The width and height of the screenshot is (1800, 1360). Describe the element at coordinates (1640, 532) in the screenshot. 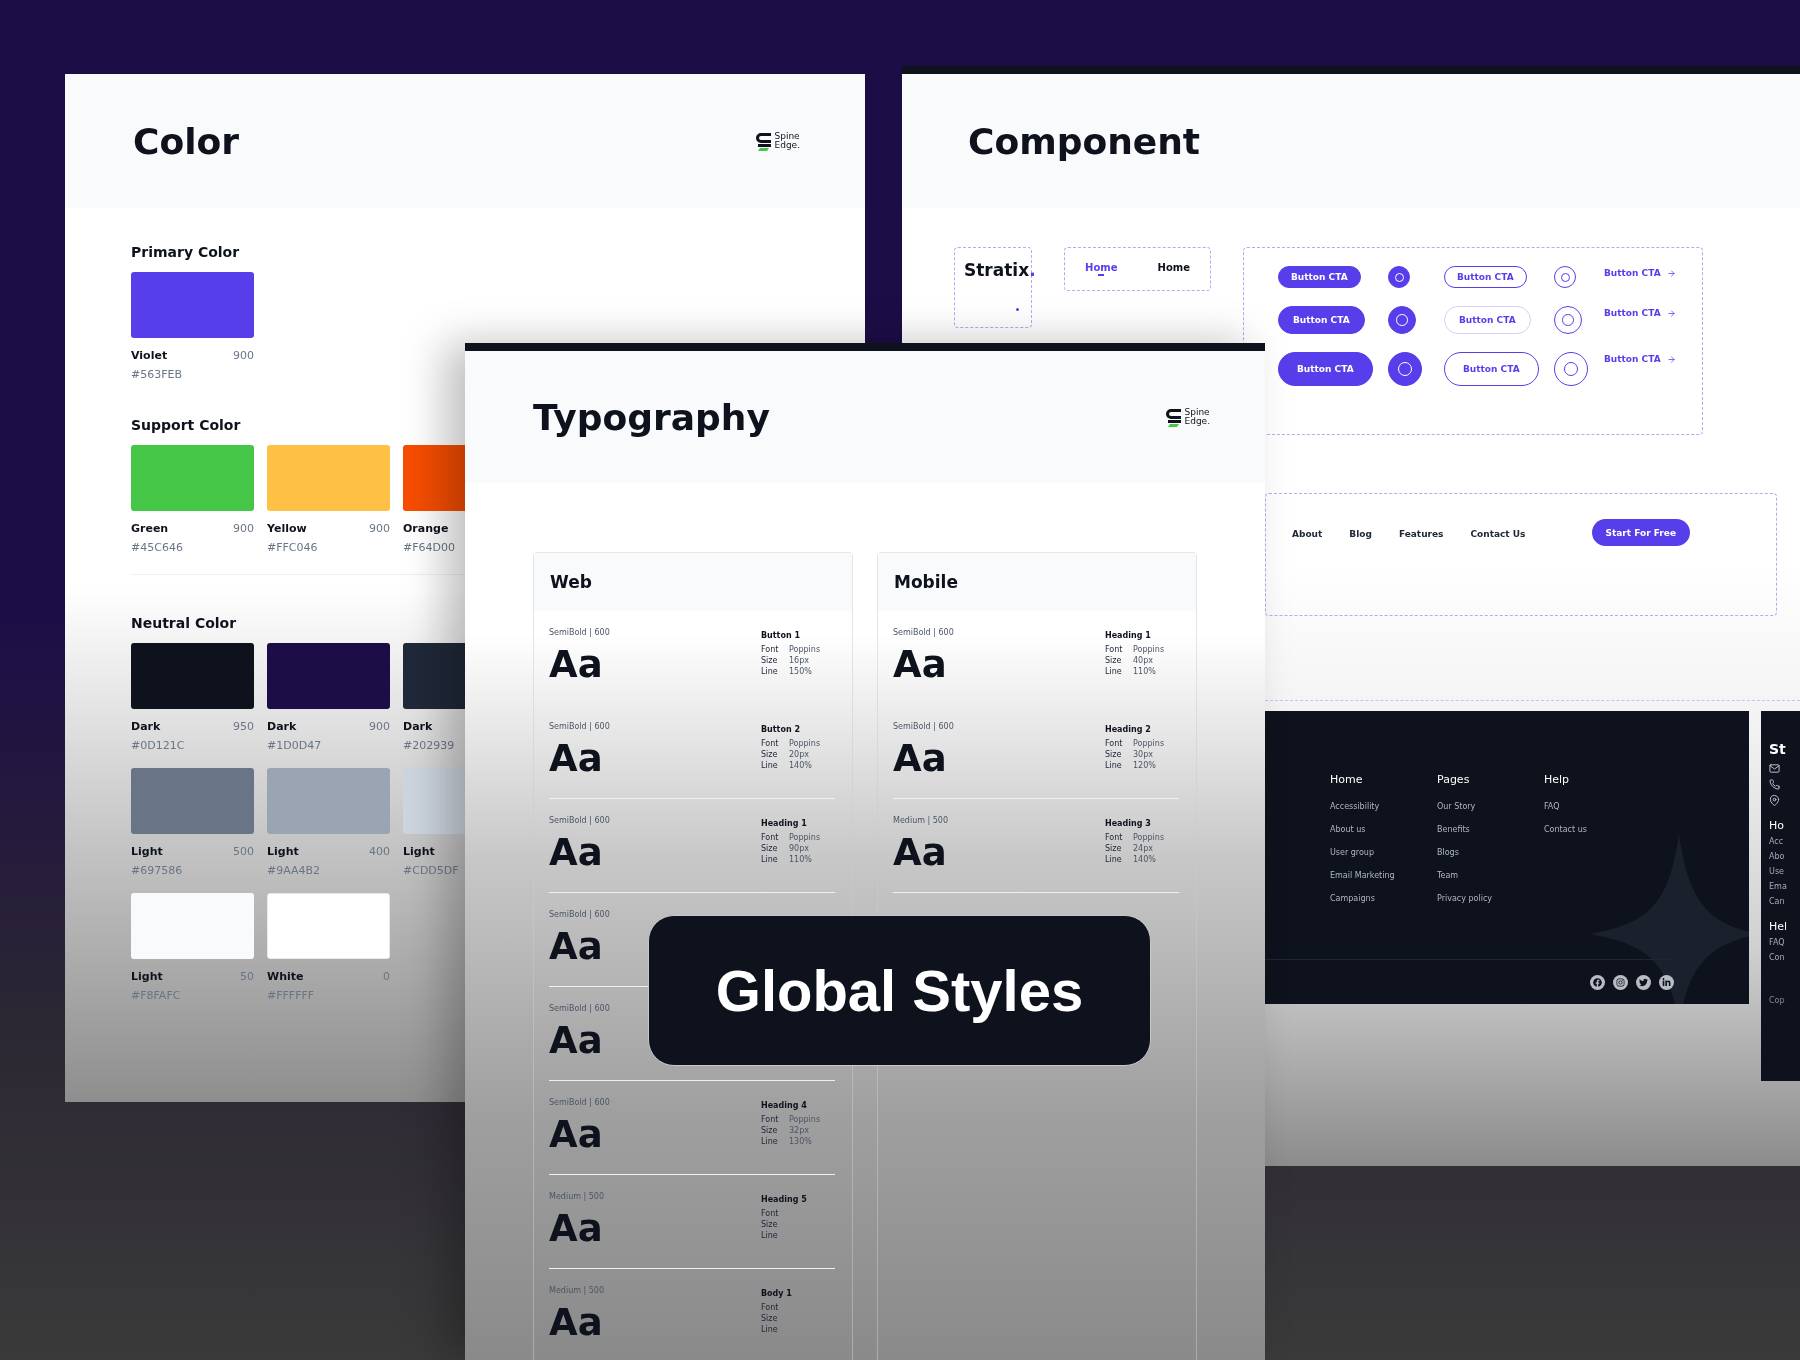

I see `start-button: Start For Free` at that location.